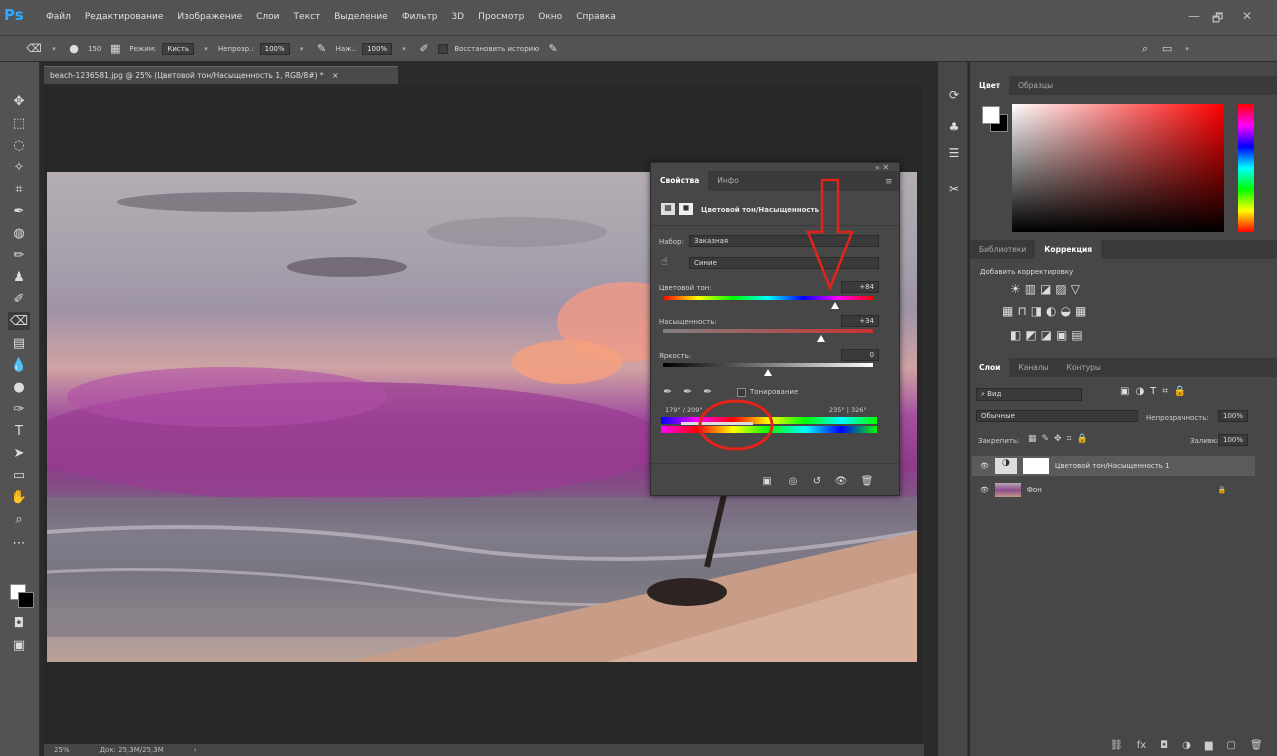  I want to click on tools-panel-icon: ✂, so click(954, 189).